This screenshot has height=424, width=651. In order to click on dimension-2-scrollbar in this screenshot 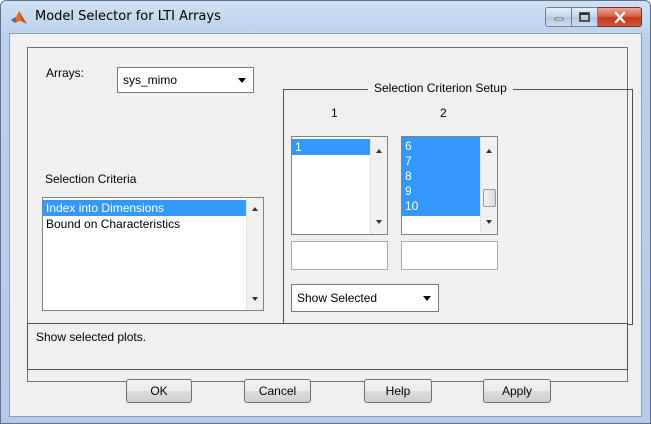, I will do `click(488, 185)`.